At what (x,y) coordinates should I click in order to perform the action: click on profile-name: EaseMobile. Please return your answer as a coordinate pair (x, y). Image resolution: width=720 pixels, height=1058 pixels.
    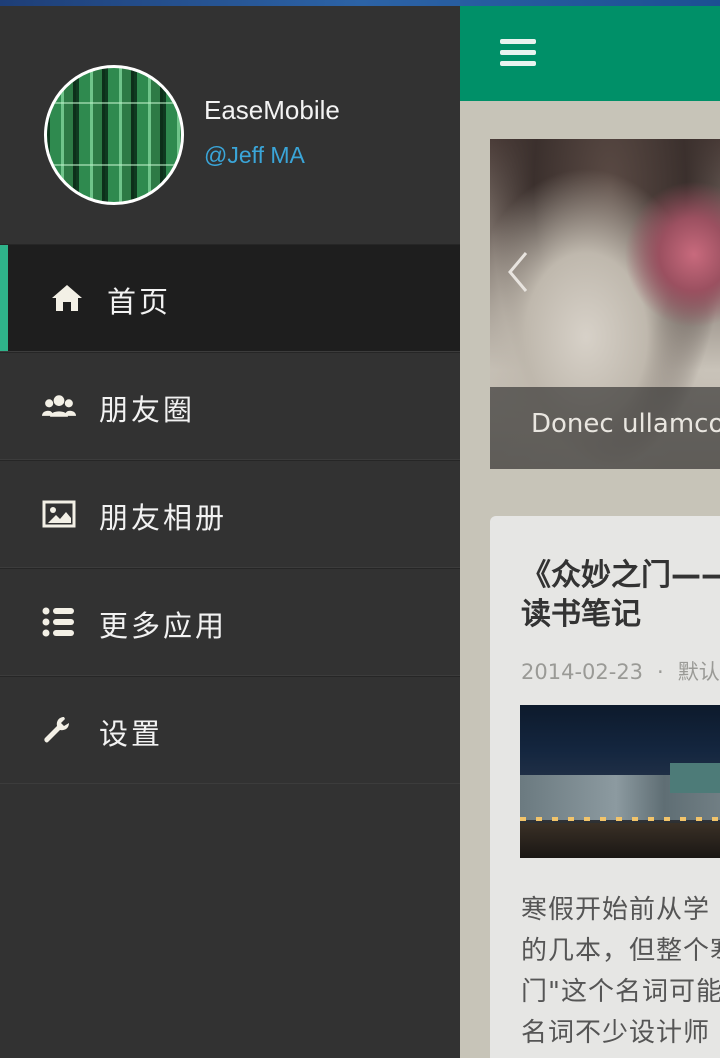
    Looking at the image, I should click on (272, 110).